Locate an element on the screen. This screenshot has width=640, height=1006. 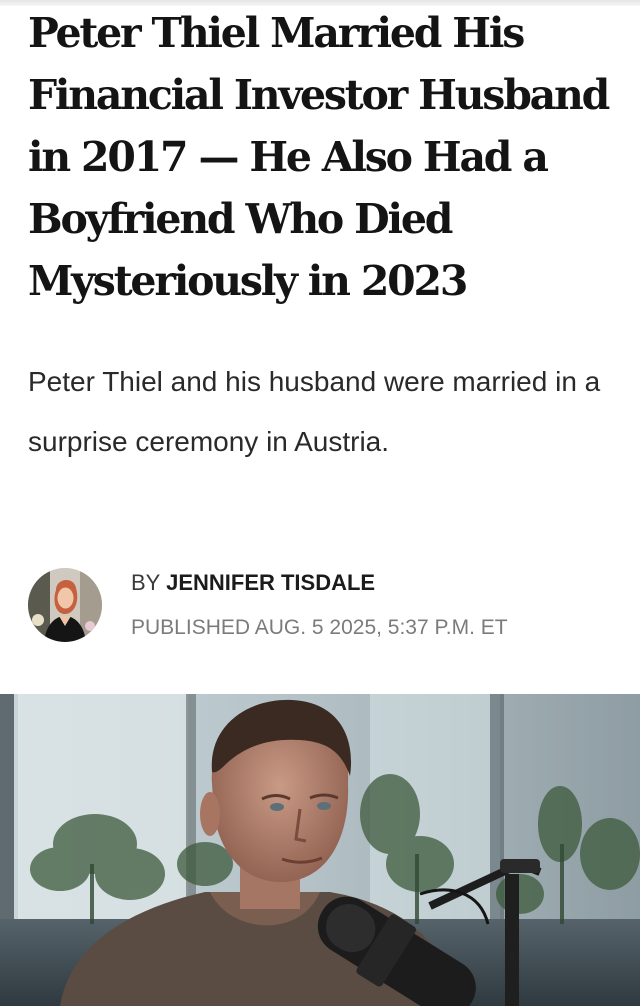
author-name-link: JENNIFER TISDALE is located at coordinates (270, 582).